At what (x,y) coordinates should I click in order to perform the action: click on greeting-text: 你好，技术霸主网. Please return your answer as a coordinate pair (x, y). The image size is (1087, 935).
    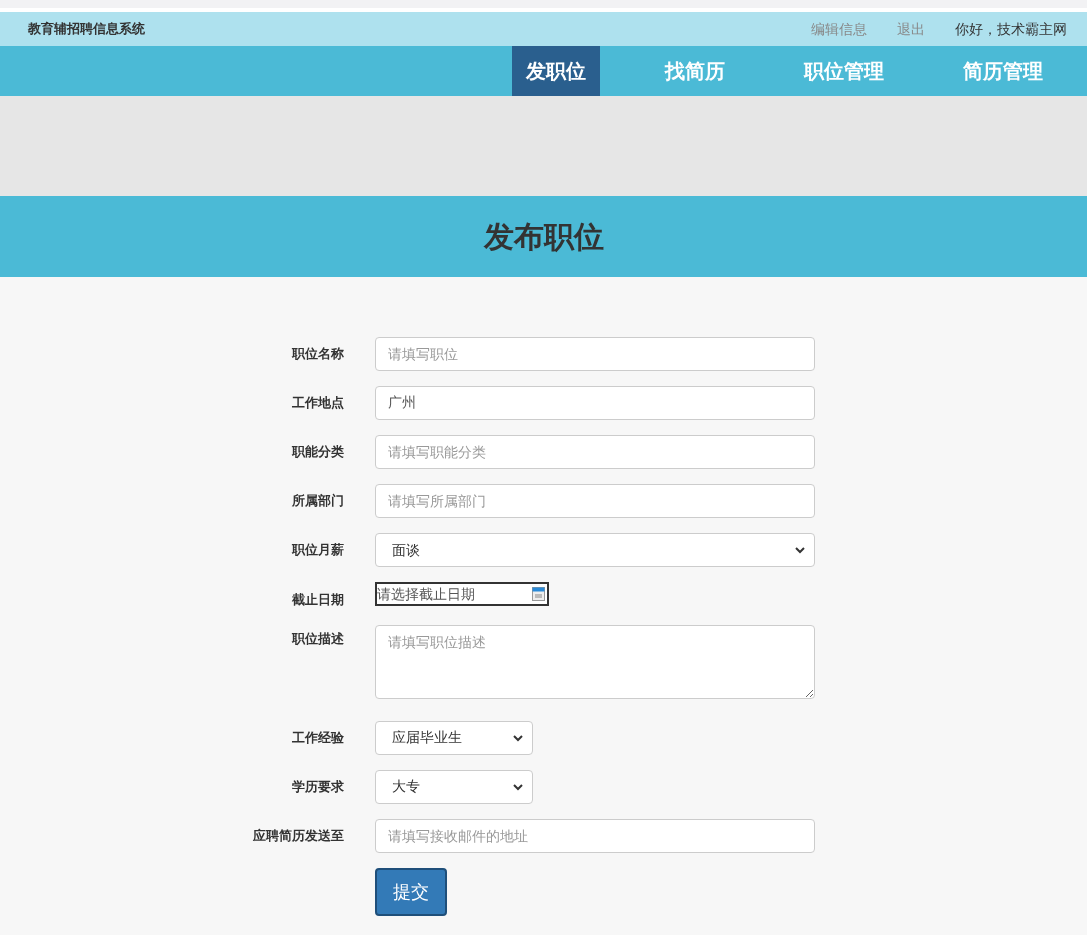
    Looking at the image, I should click on (1011, 29).